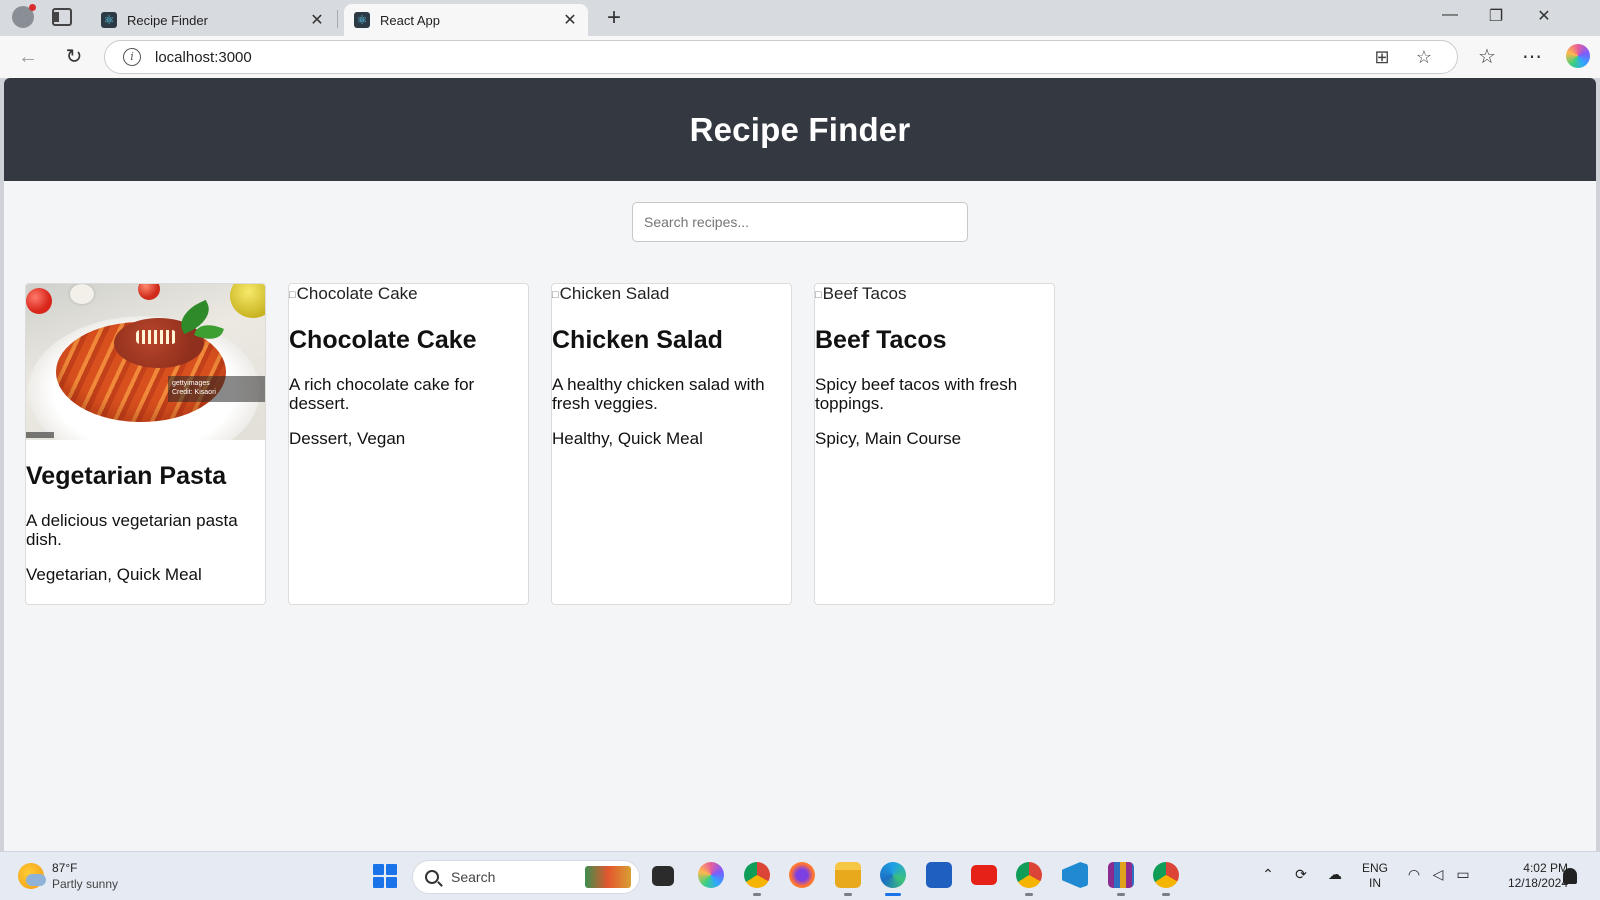 The height and width of the screenshot is (900, 1600). Describe the element at coordinates (385, 876) in the screenshot. I see `windows-start-icon` at that location.